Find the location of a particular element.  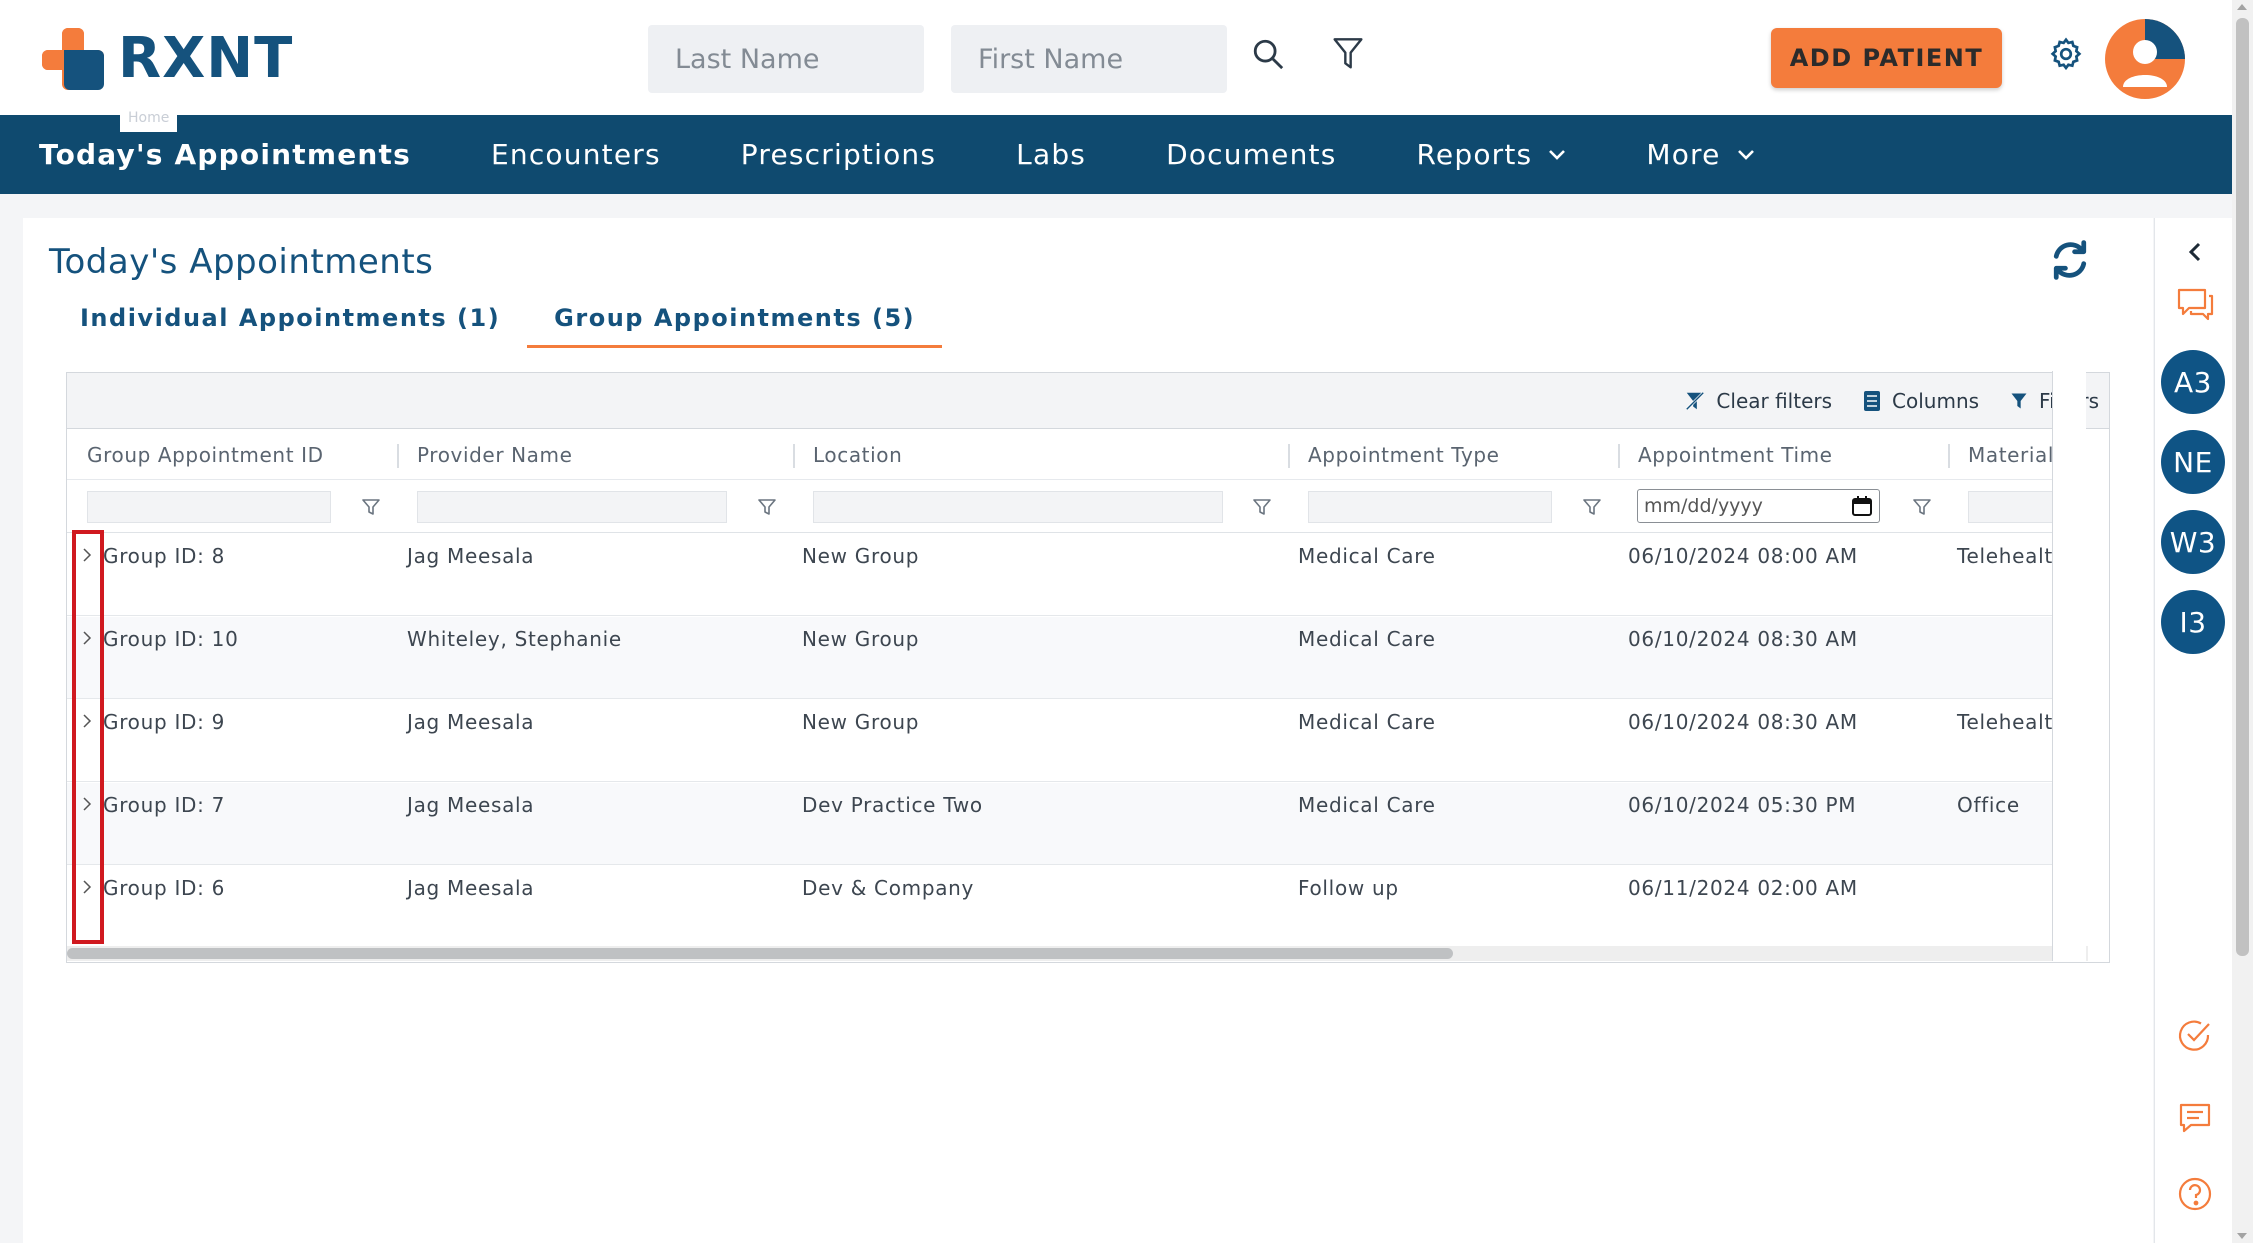

nav-label: Labs is located at coordinates (1051, 154).